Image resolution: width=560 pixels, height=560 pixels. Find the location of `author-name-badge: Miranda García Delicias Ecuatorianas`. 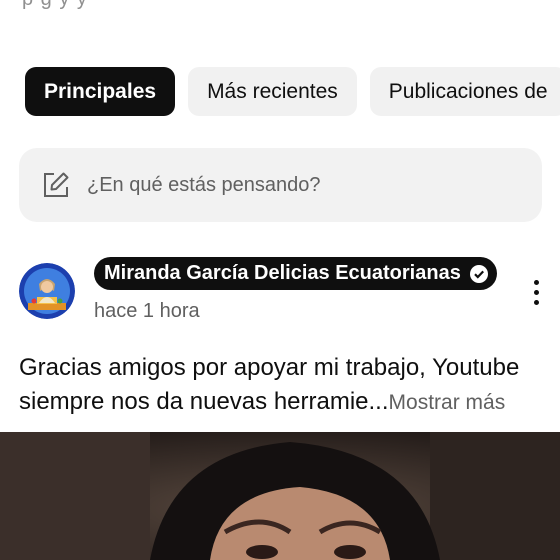

author-name-badge: Miranda García Delicias Ecuatorianas is located at coordinates (295, 273).